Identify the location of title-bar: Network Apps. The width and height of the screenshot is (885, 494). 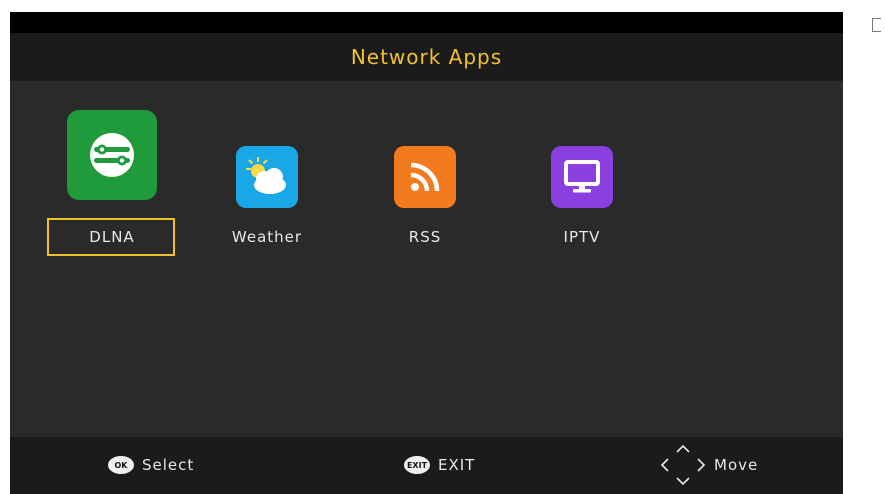
(426, 57).